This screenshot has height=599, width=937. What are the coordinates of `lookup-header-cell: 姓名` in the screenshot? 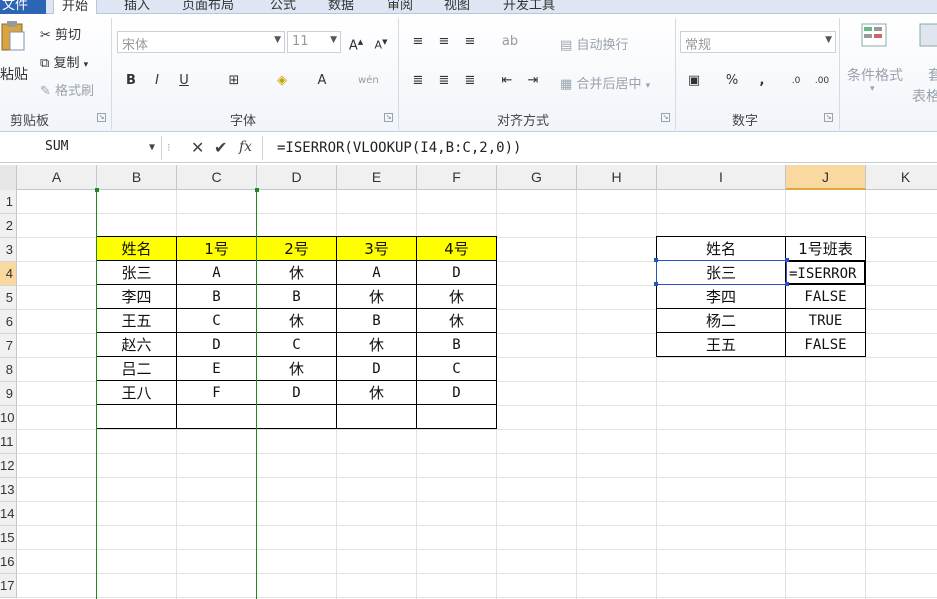 It's located at (721, 248).